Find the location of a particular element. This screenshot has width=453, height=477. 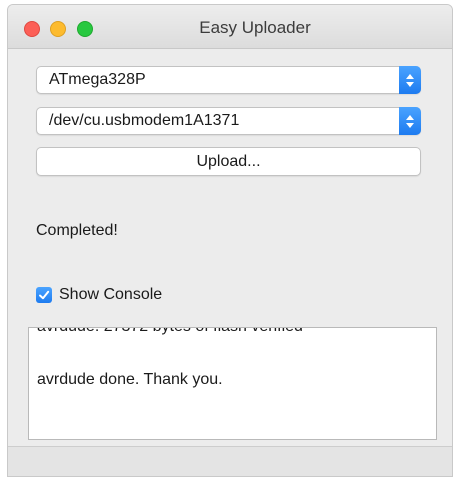

title-bar: Easy Uploader is located at coordinates (230, 27).